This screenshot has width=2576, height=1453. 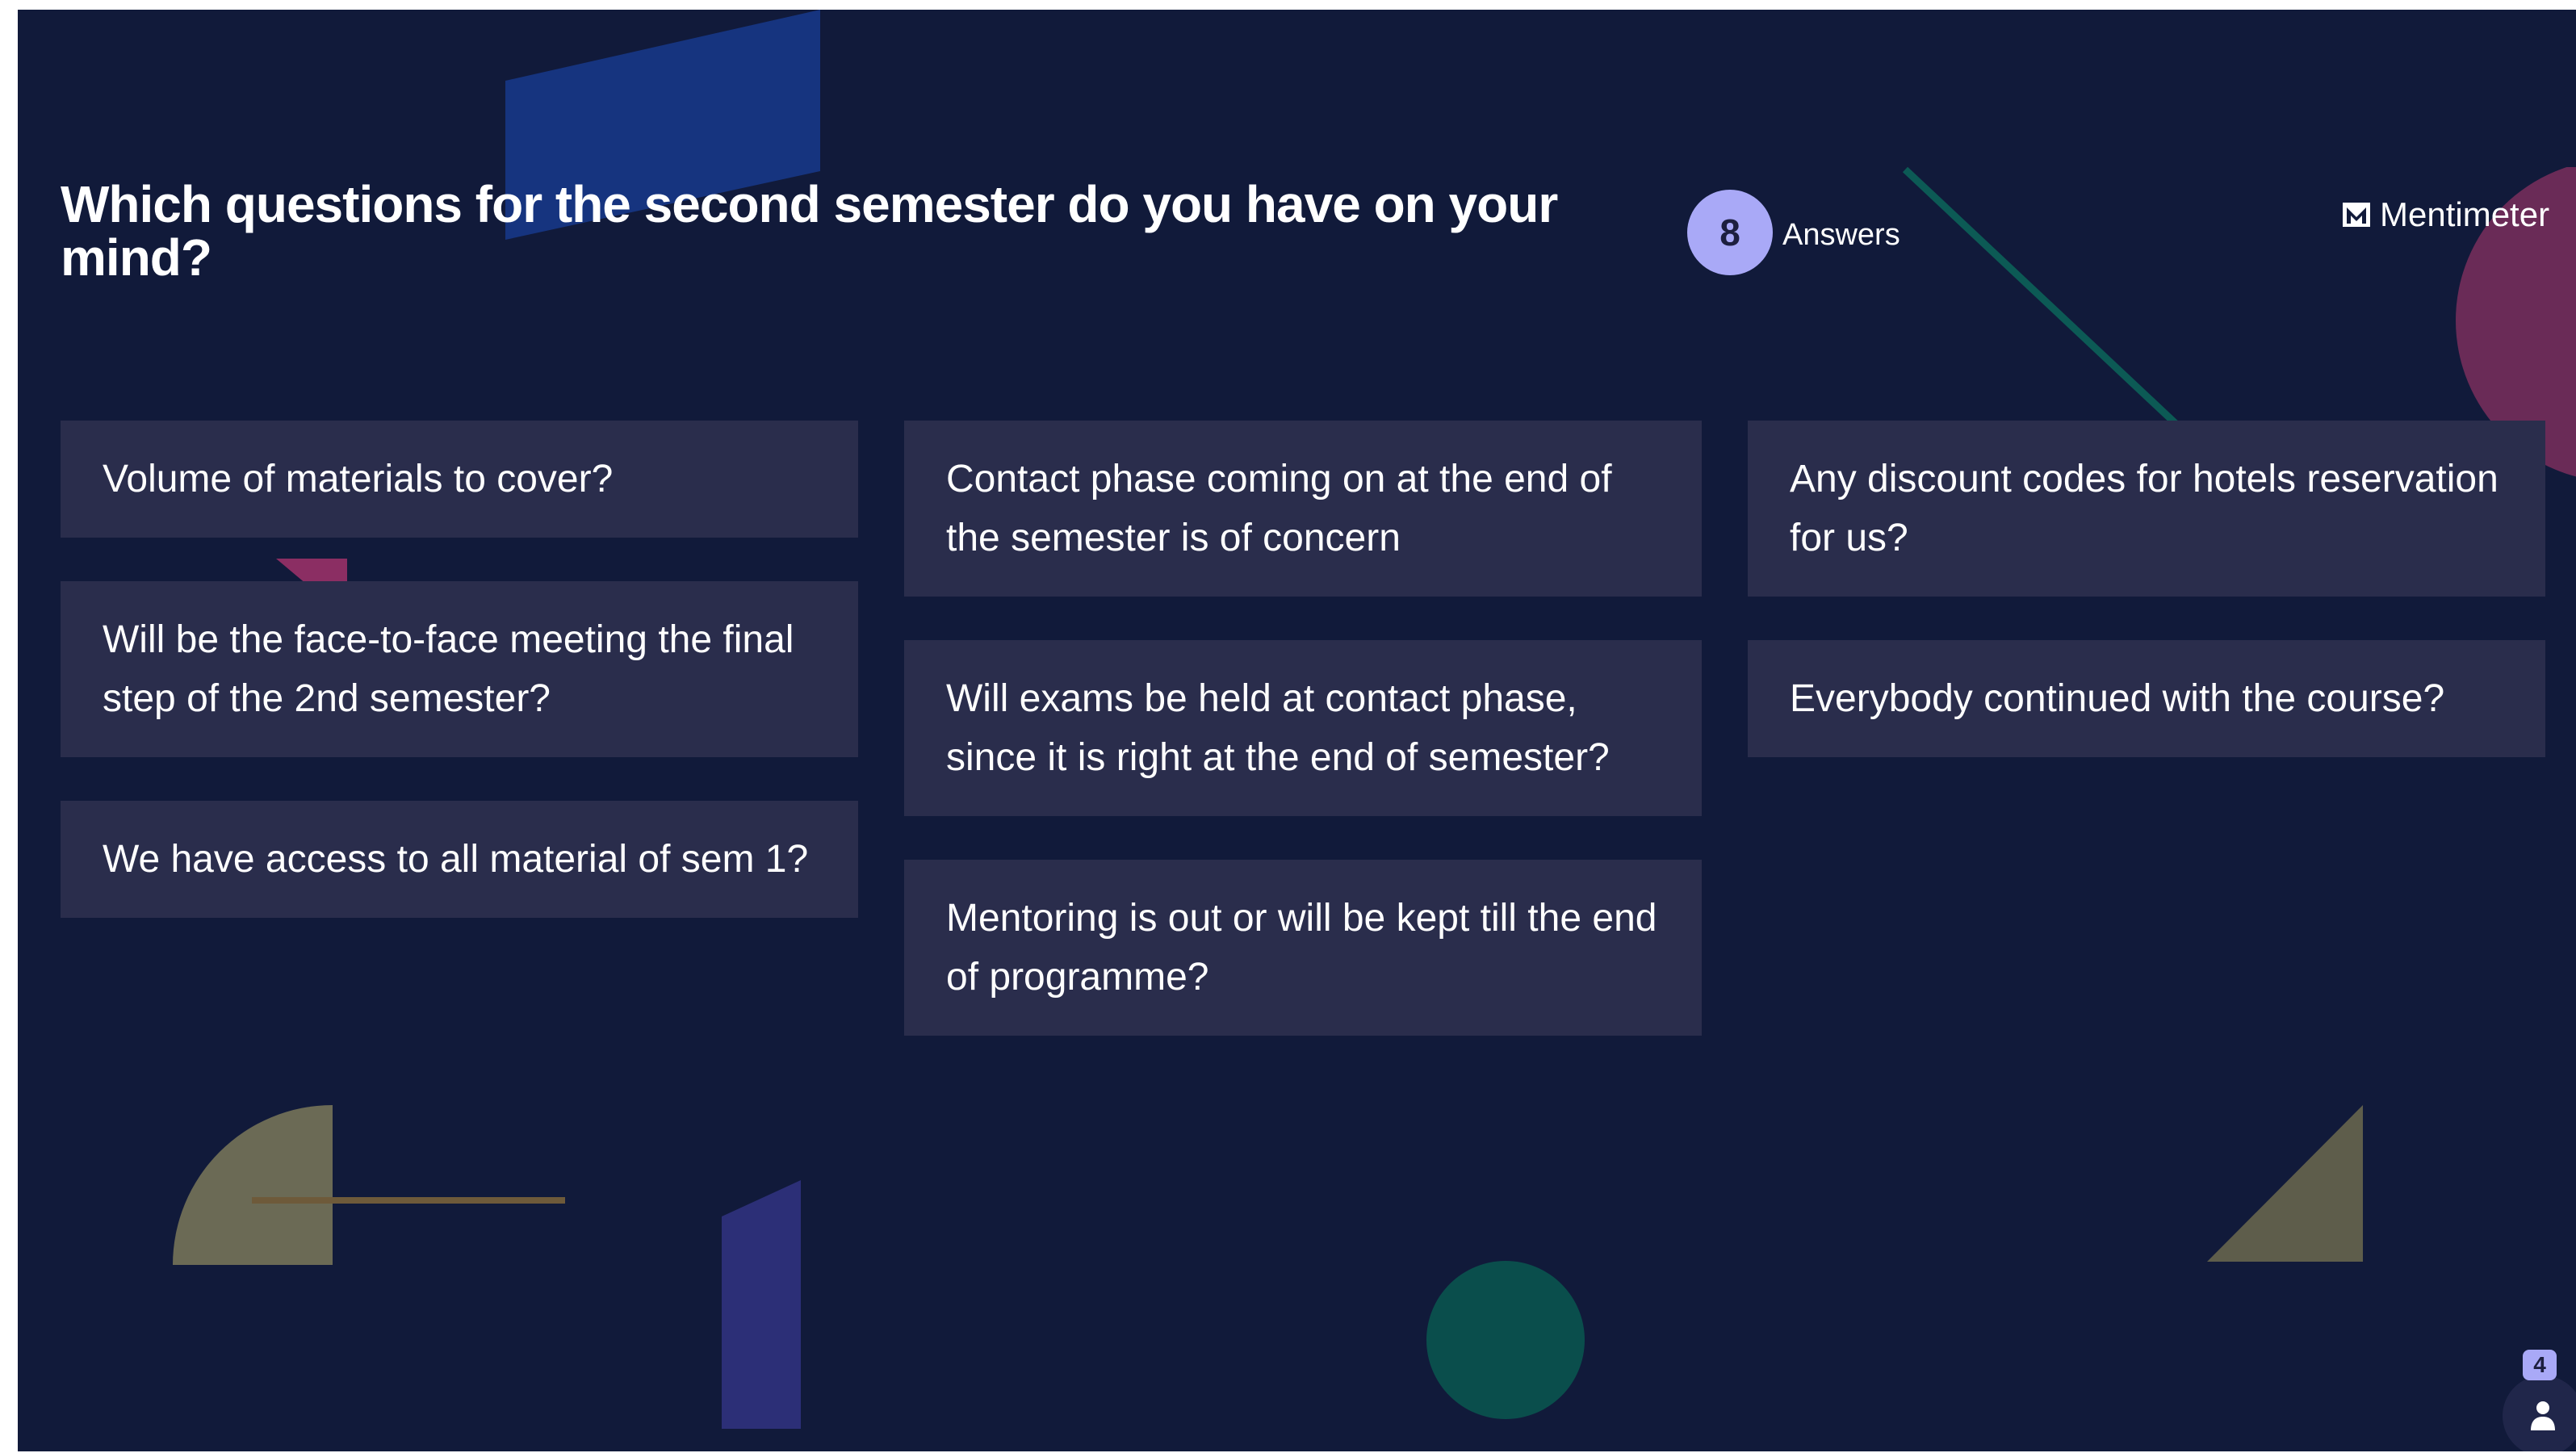 I want to click on answer-count-badge: 8, so click(x=1730, y=232).